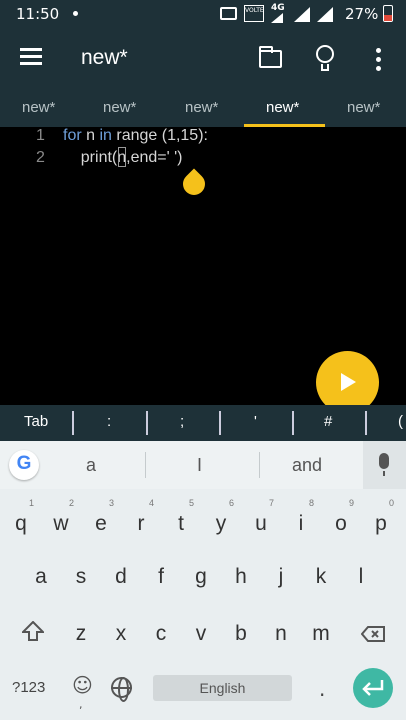  Describe the element at coordinates (203, 423) in the screenshot. I see `symbol-bar: Tab : ; ' # (` at that location.